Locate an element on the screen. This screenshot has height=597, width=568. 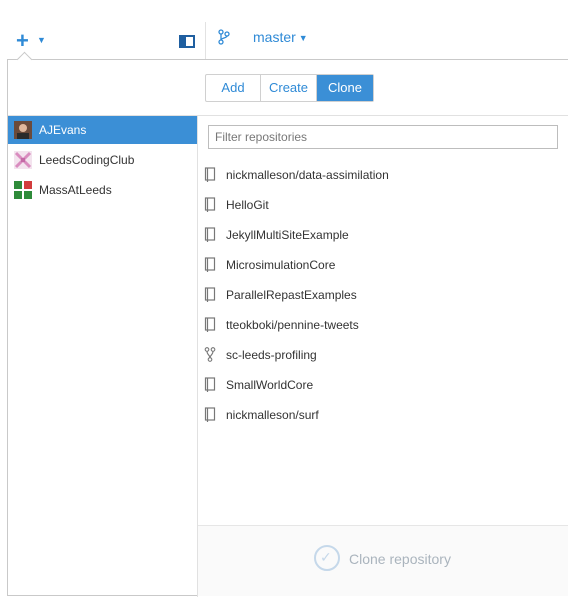
add-repository-button: + ▼ is located at coordinates (31, 40).